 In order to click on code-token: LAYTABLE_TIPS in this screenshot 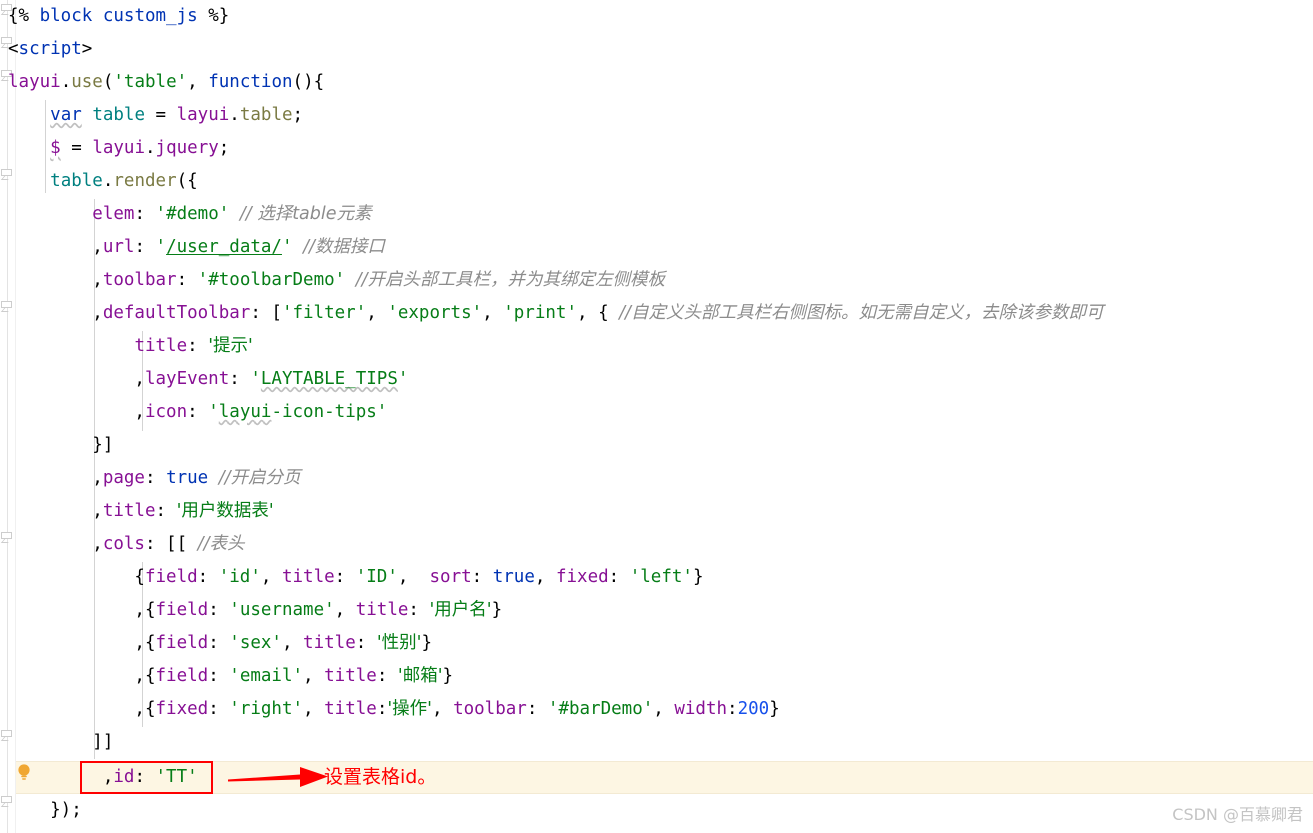, I will do `click(329, 379)`.